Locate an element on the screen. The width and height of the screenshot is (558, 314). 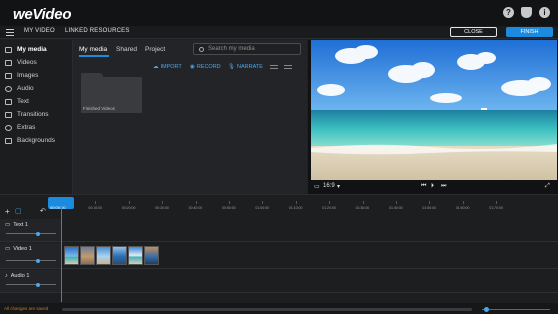
sidebar-item-backgrounds: Backgrounds is located at coordinates (38, 140).